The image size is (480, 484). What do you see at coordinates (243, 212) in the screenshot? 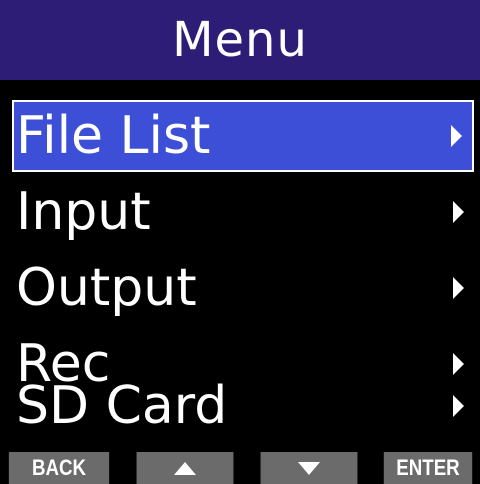
I see `menu-item-input: Input` at bounding box center [243, 212].